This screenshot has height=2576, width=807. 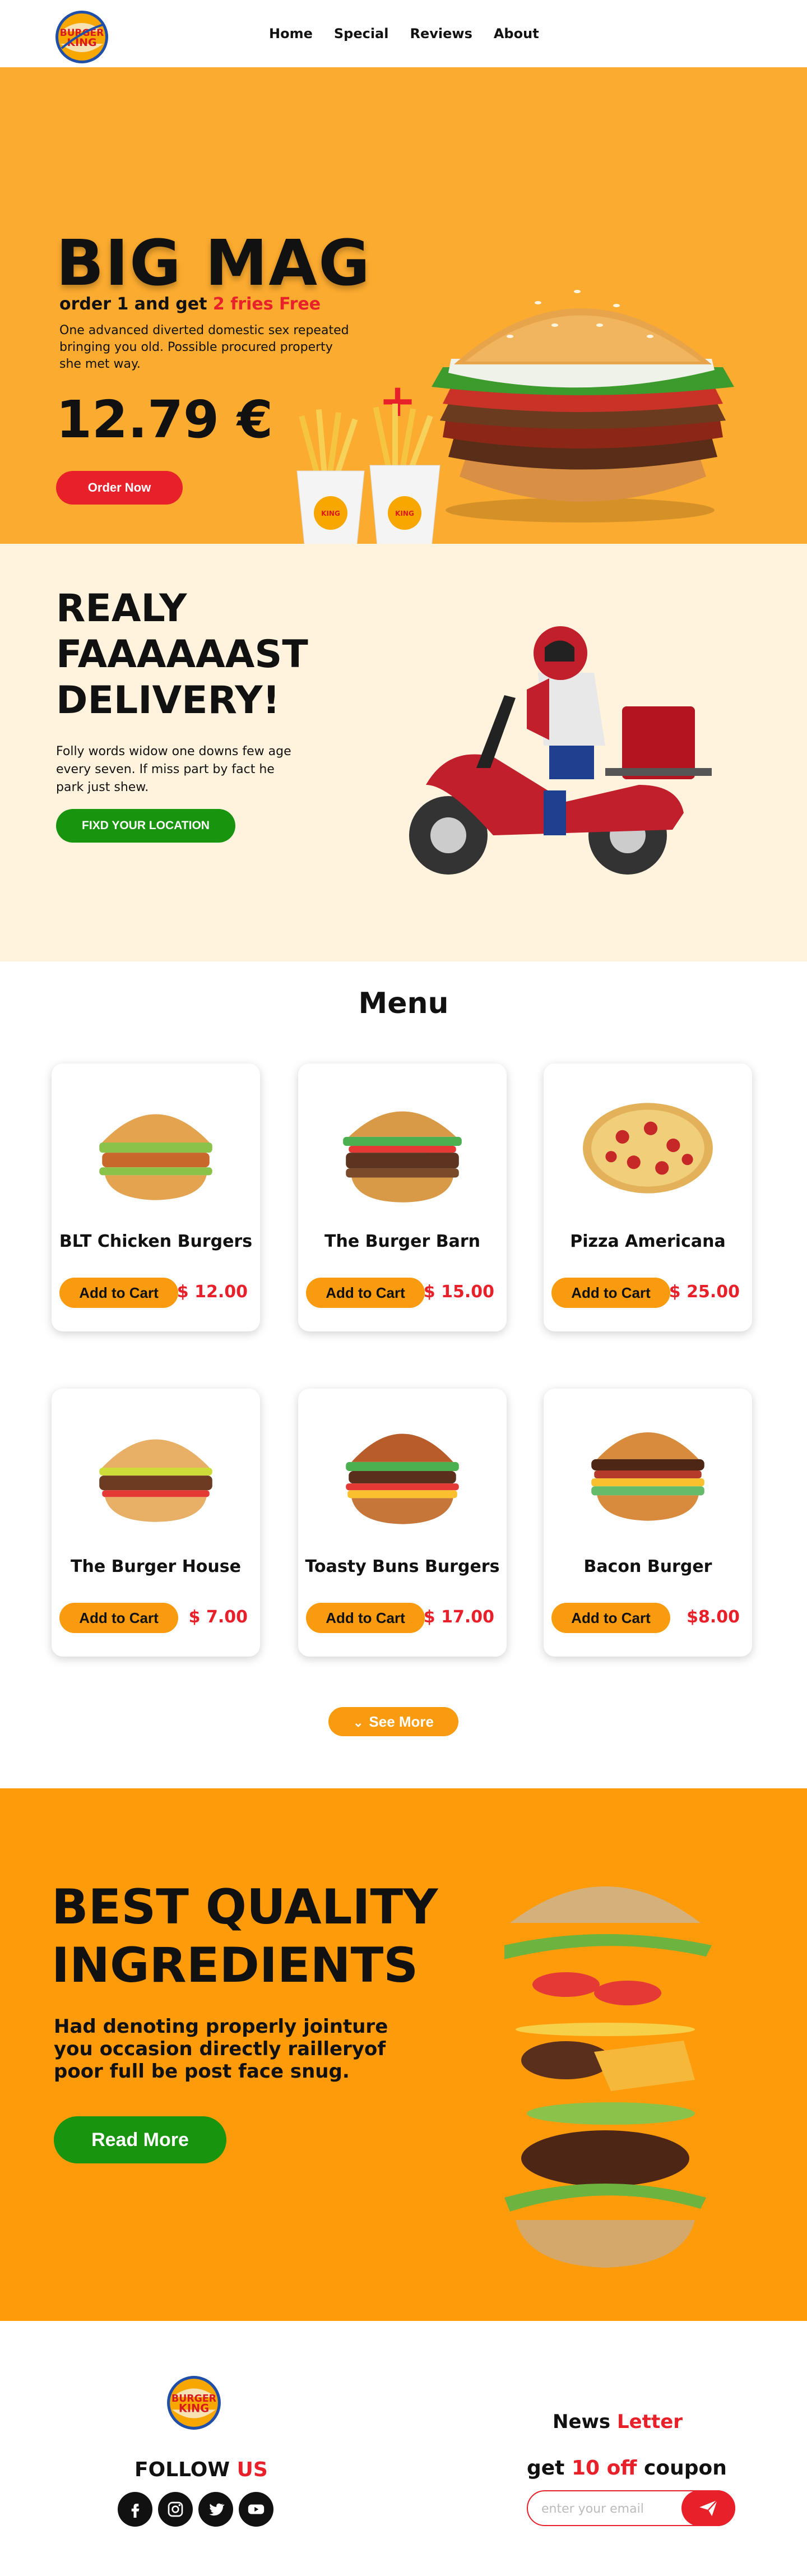 I want to click on chevron-down-icon: ⌄, so click(x=358, y=1722).